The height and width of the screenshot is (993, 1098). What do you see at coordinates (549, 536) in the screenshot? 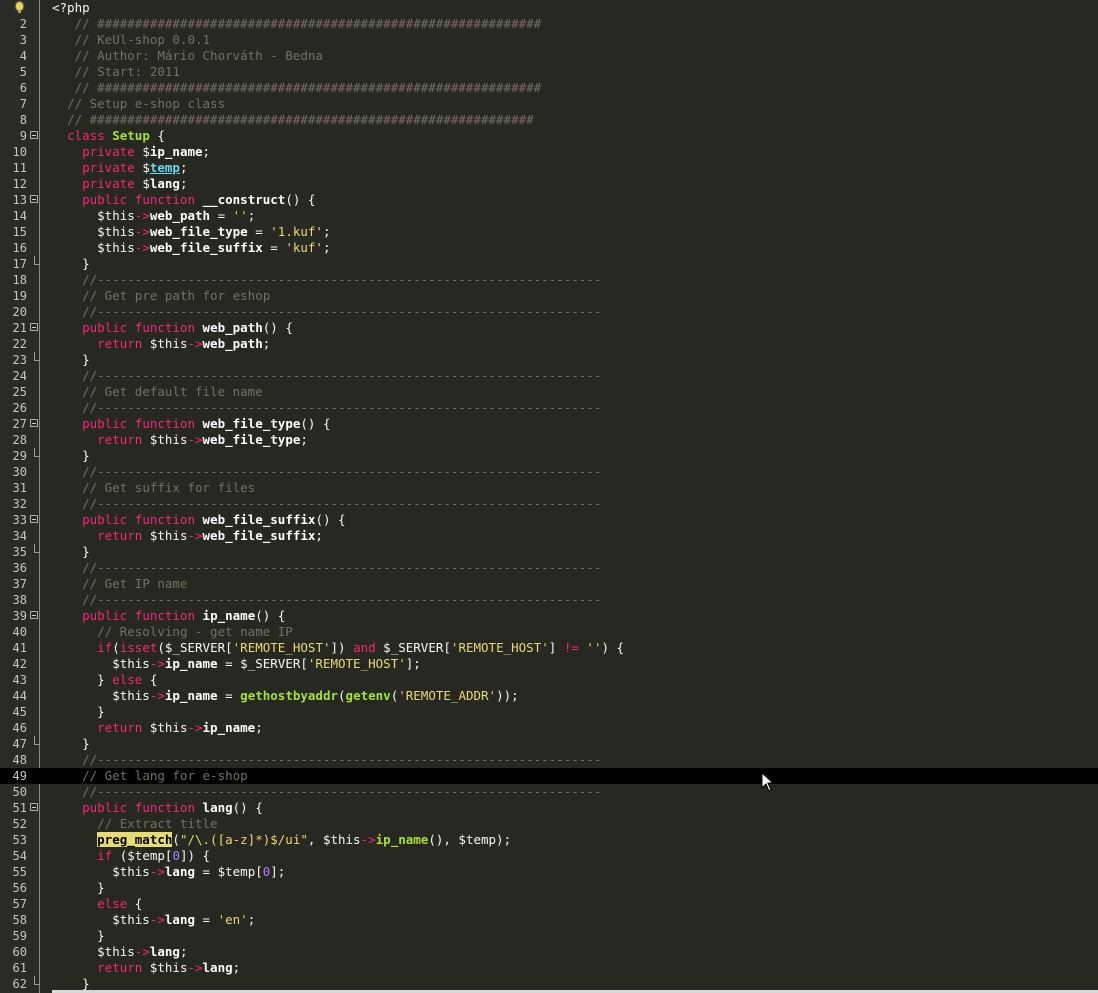
I see `code-line: 34 return $this->web_file_suffix;` at bounding box center [549, 536].